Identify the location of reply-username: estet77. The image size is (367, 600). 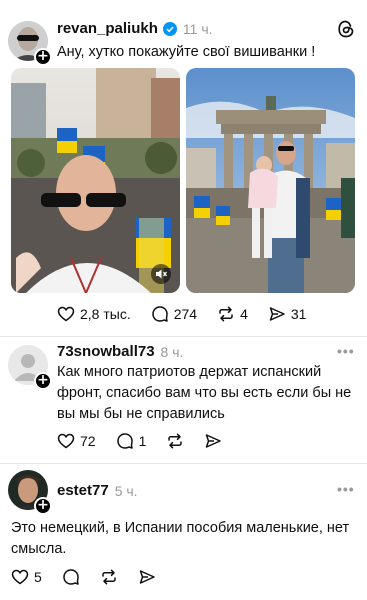
(83, 490).